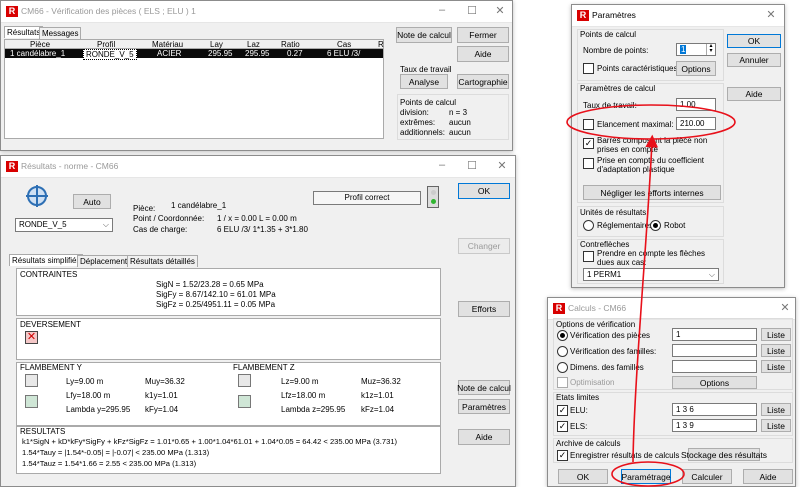 The height and width of the screenshot is (487, 800). I want to click on tab-resultats-detailles: Résultats détaillés, so click(162, 261).